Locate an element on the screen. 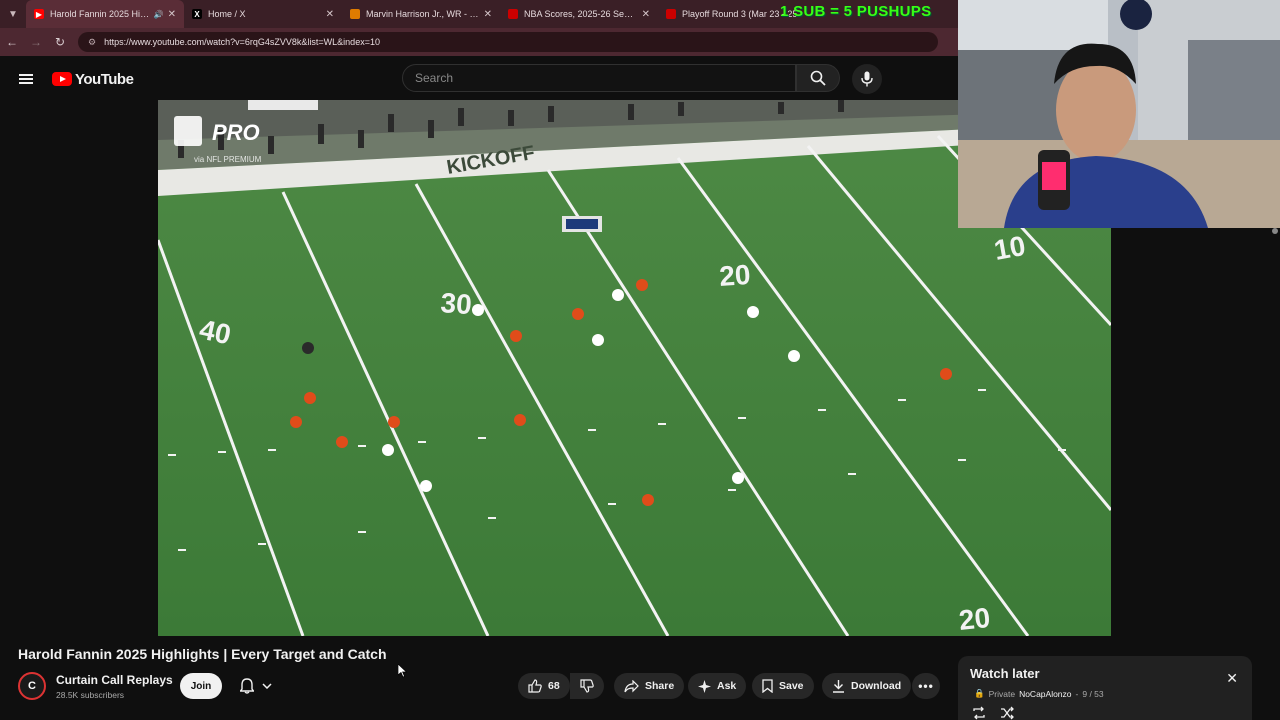 The width and height of the screenshot is (1280, 720). share-button: Share is located at coordinates (649, 686).